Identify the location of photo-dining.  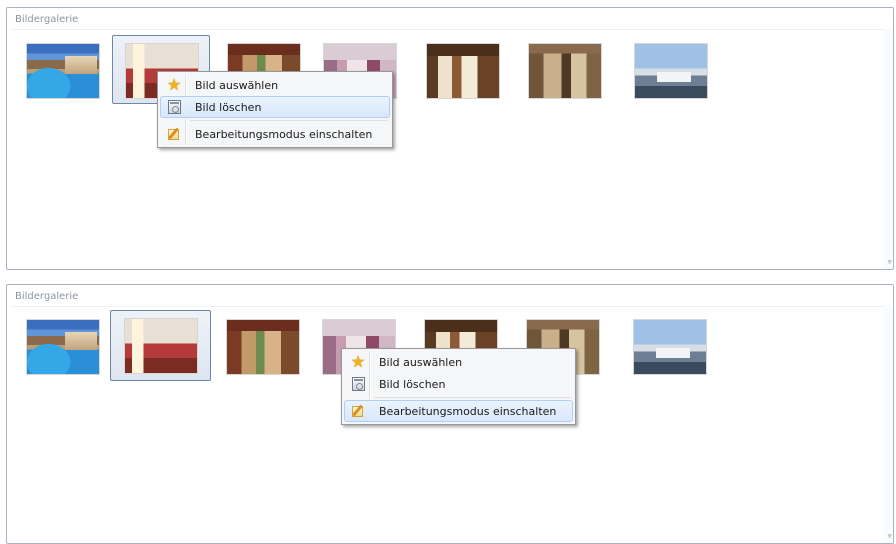
(463, 71).